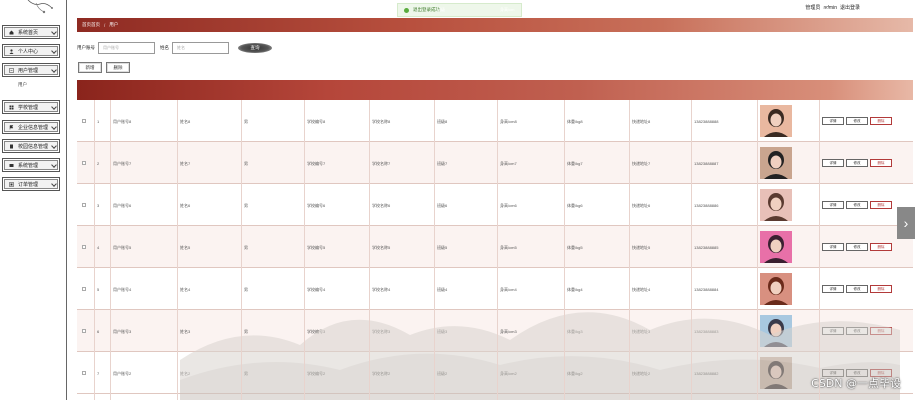  I want to click on column-header: 班级, so click(441, 9).